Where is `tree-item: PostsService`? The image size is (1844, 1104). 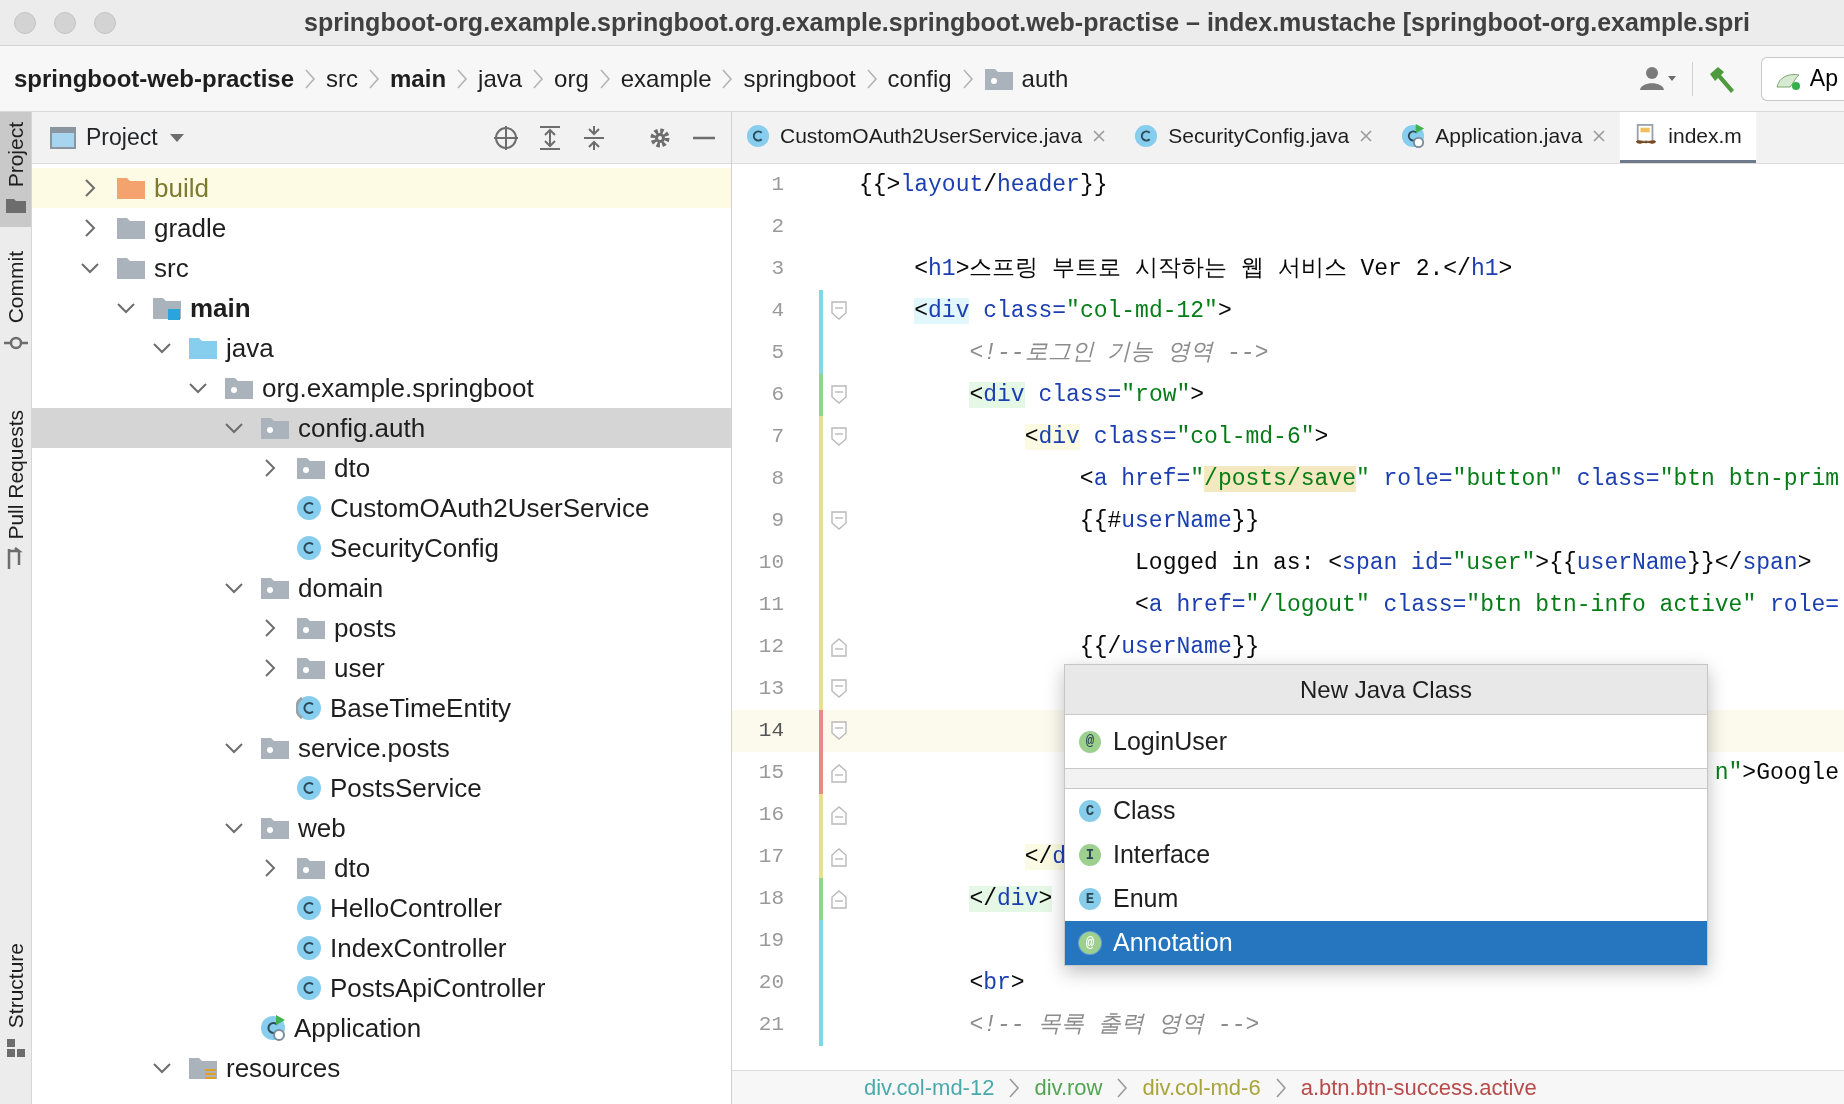 tree-item: PostsService is located at coordinates (381, 788).